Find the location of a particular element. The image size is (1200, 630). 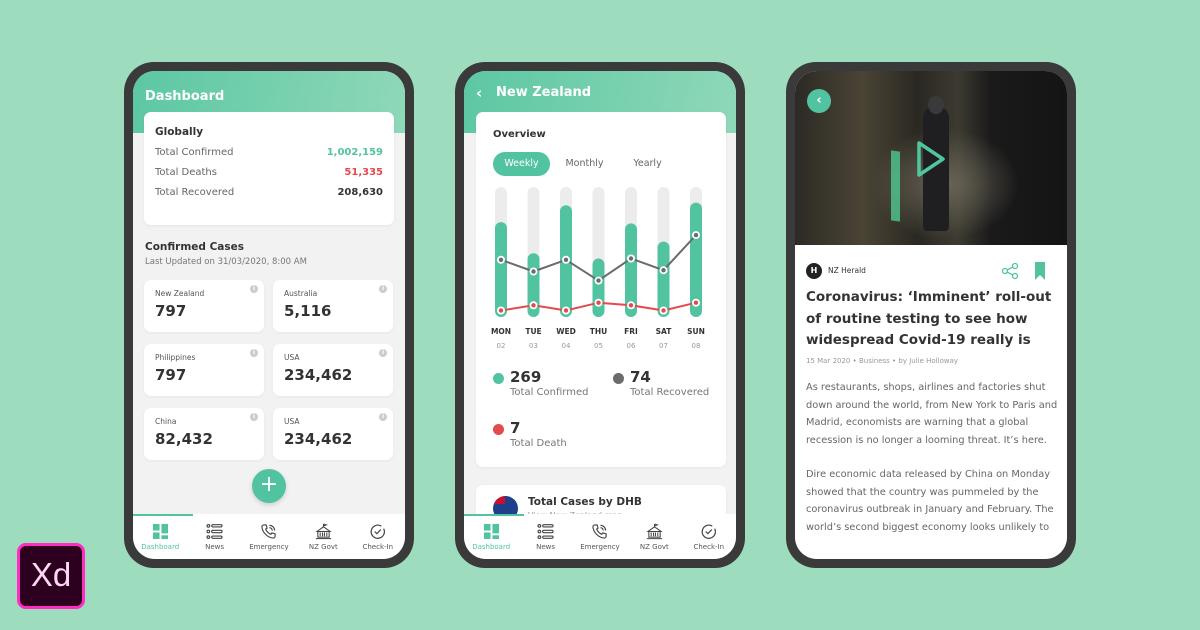

active-tab-indicator is located at coordinates (494, 515).